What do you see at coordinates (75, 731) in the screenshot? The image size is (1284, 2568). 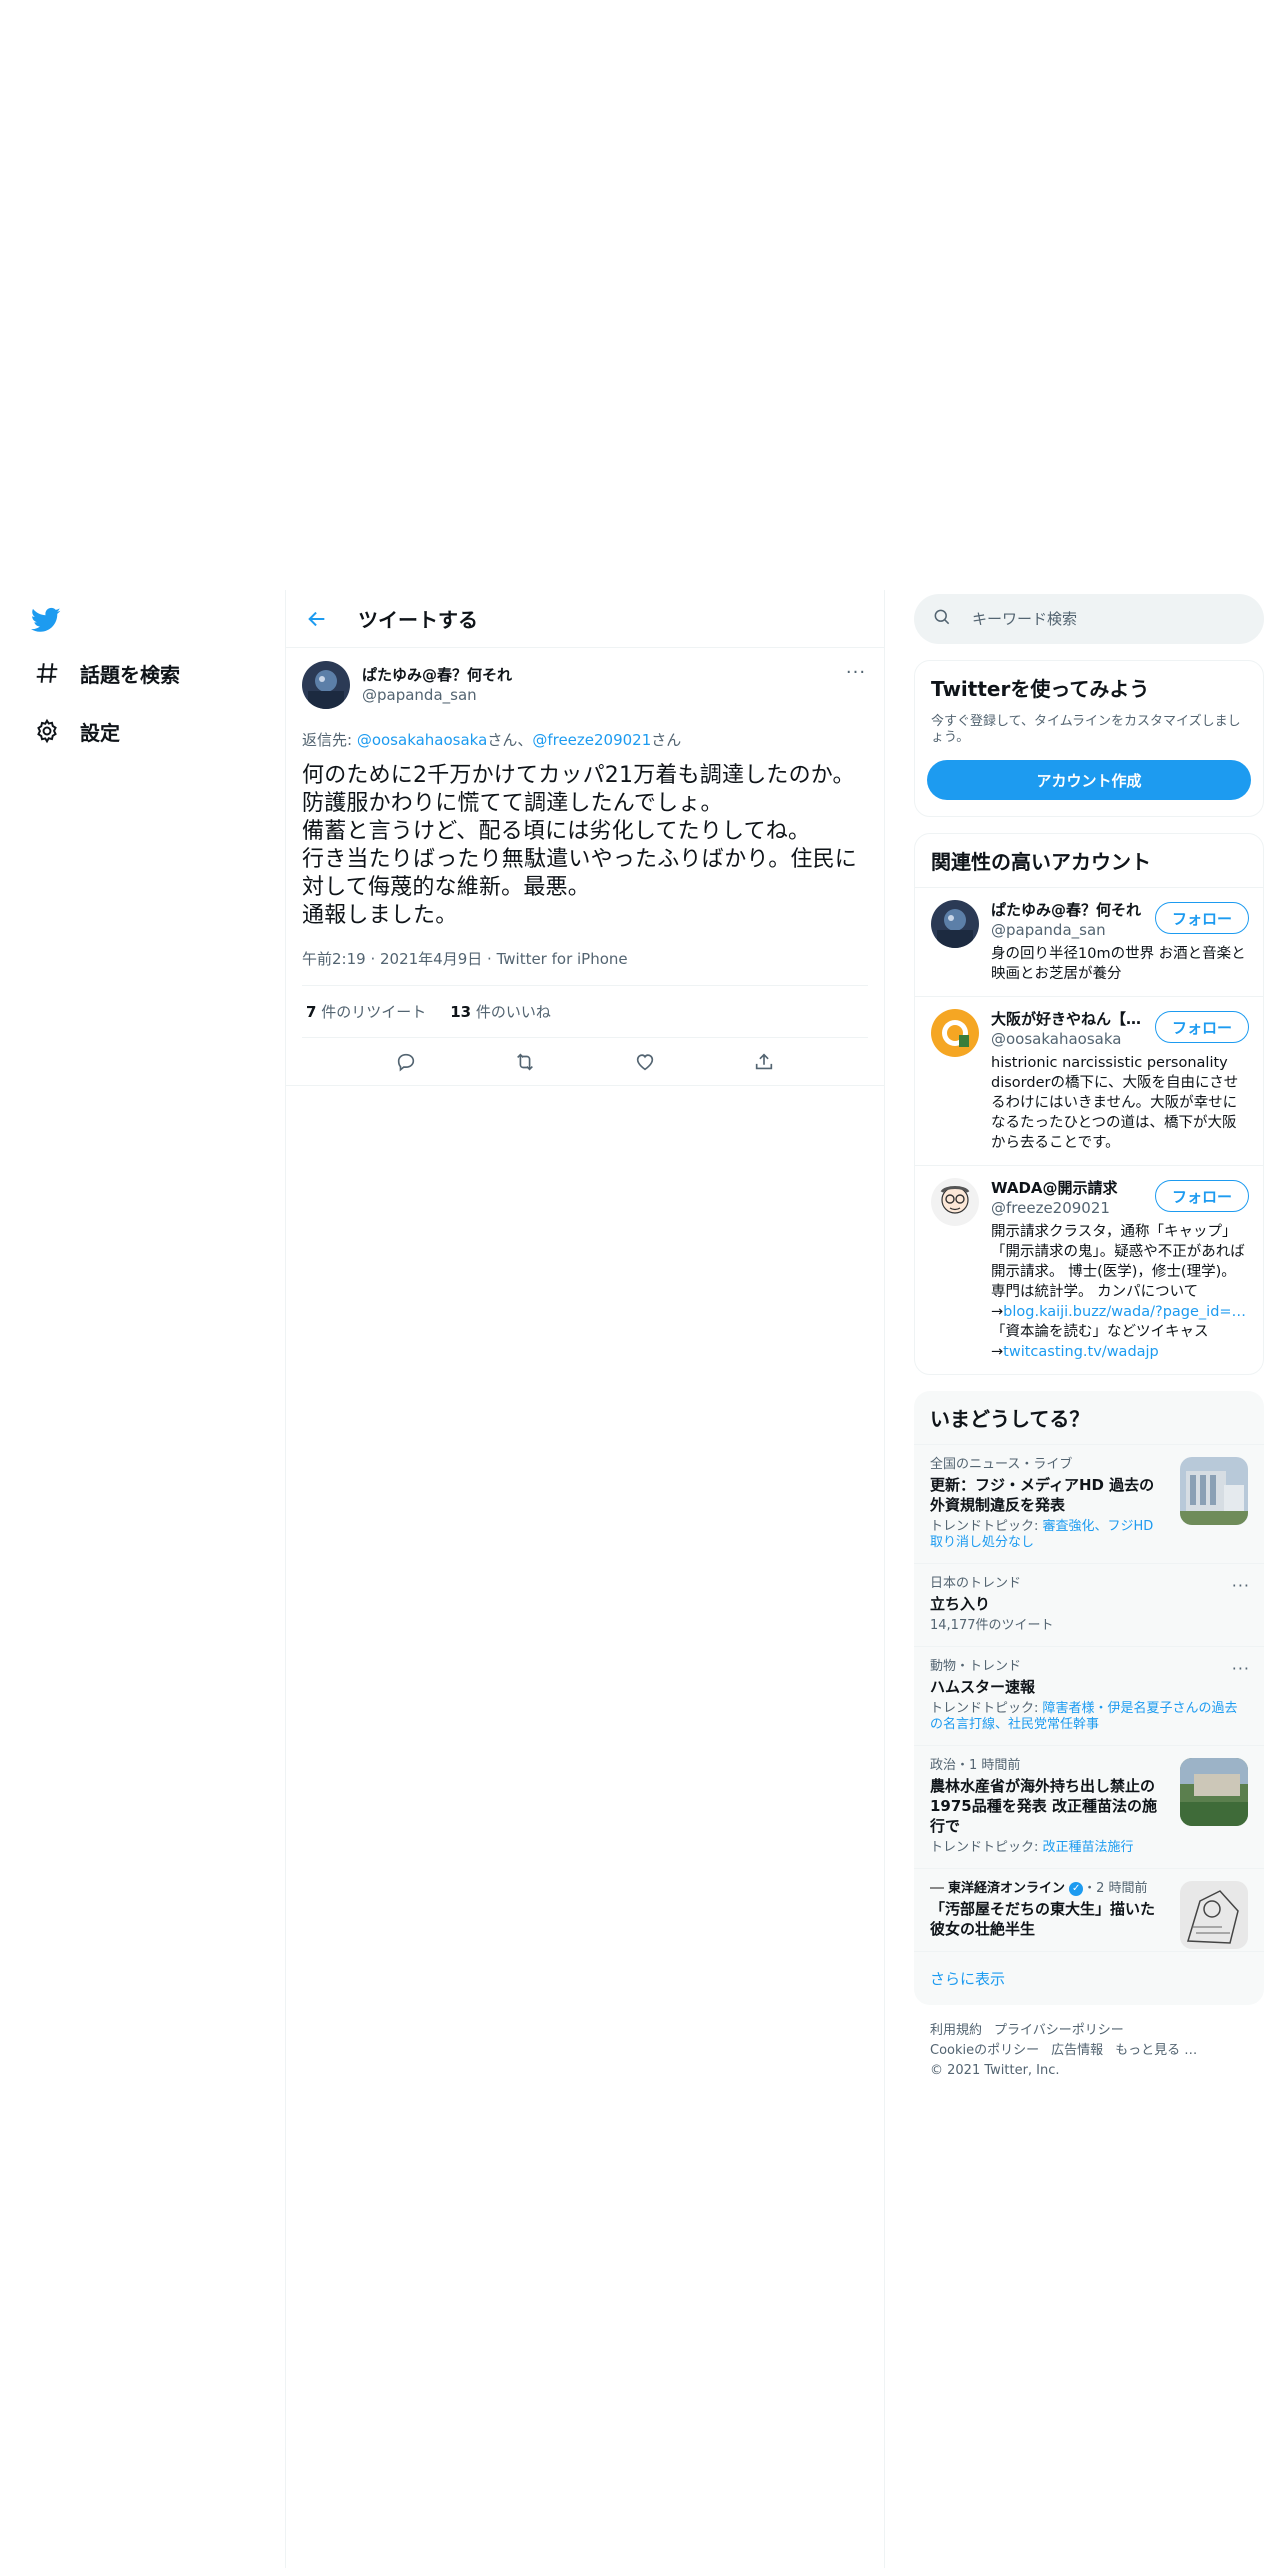 I see `nav-settings: 設定` at bounding box center [75, 731].